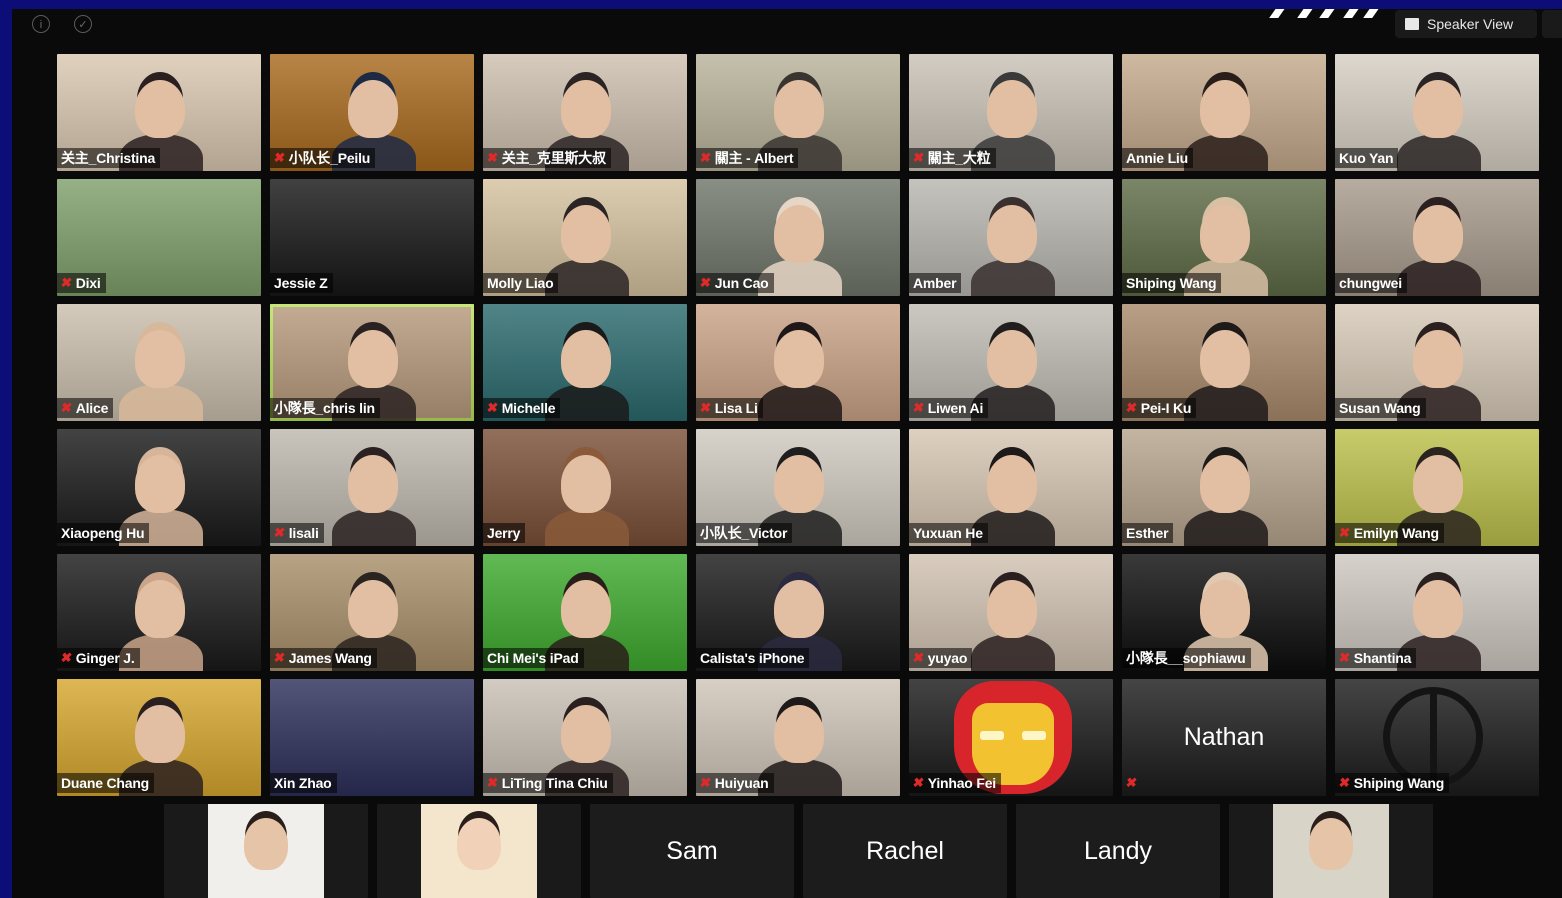 This screenshot has width=1562, height=898. Describe the element at coordinates (1382, 658) in the screenshot. I see `participant-name: Shantina` at that location.